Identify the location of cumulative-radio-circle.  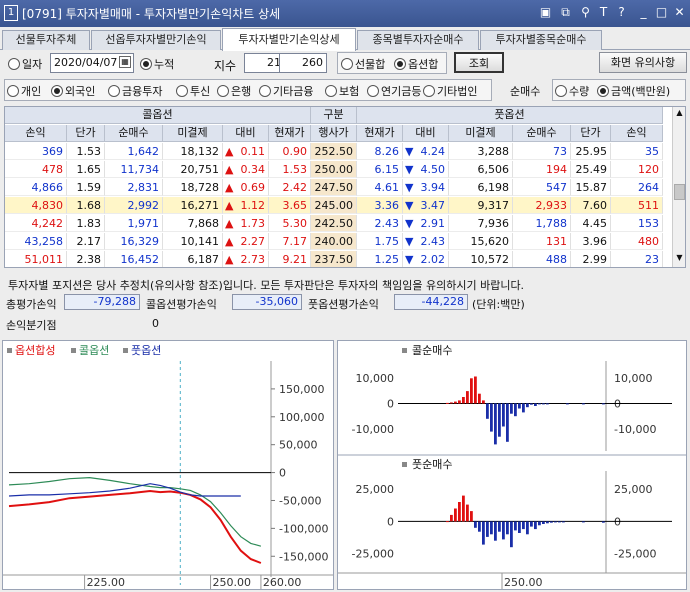
(146, 64).